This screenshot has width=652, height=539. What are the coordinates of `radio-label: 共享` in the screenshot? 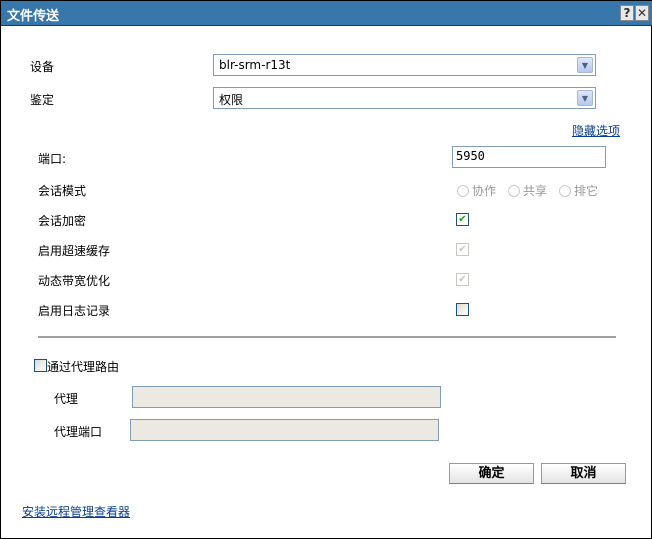 It's located at (535, 191).